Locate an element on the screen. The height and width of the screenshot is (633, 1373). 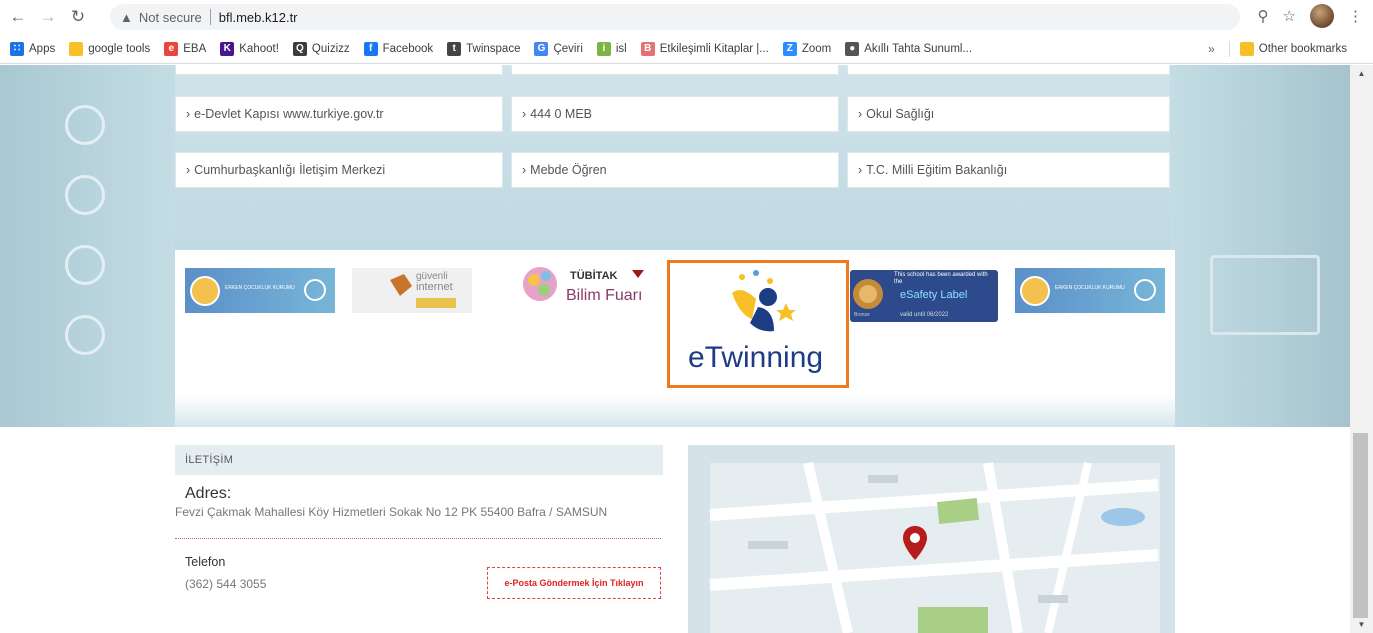
back-arrow-icon: ← is located at coordinates (18, 17).